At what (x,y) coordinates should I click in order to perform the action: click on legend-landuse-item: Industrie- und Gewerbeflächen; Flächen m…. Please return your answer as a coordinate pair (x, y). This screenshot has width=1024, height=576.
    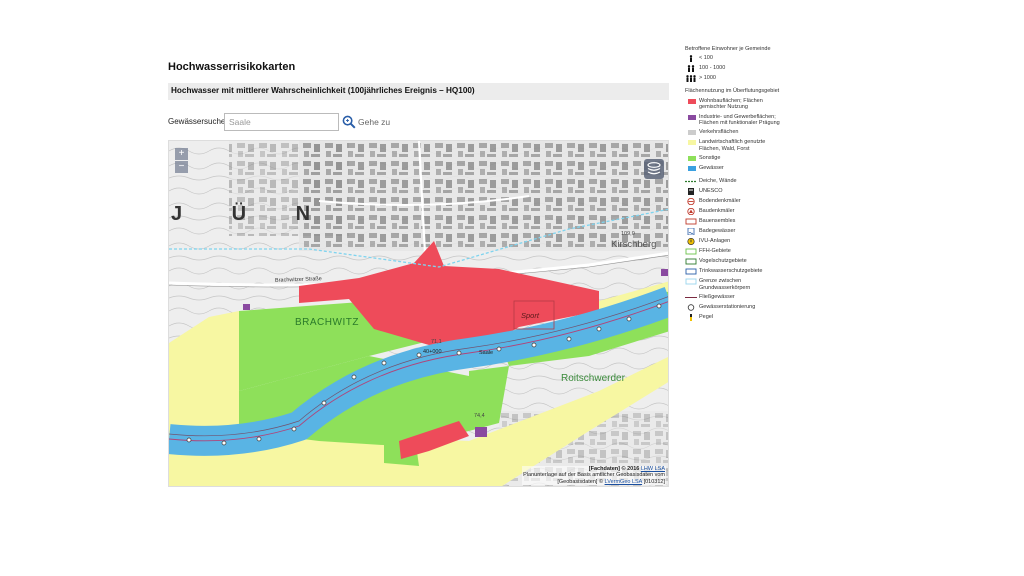
    Looking at the image, I should click on (735, 120).